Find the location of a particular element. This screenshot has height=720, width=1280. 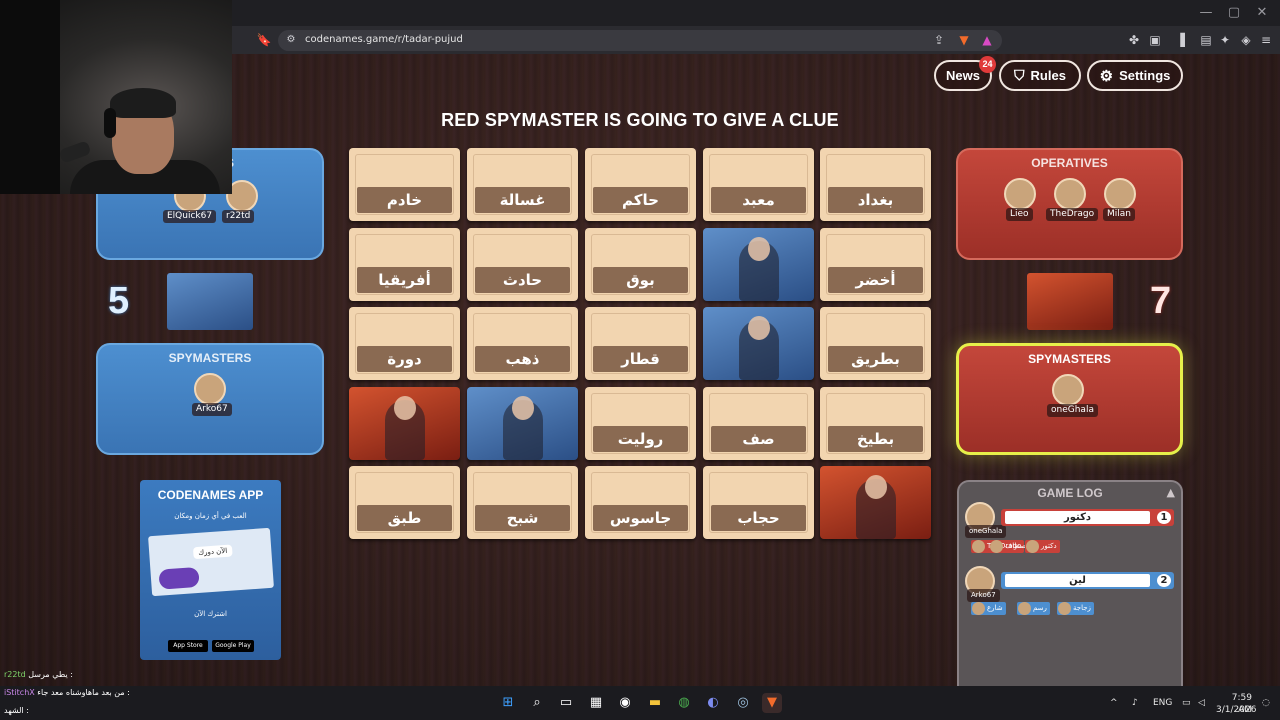

share-icon: ⇪ is located at coordinates (939, 40).